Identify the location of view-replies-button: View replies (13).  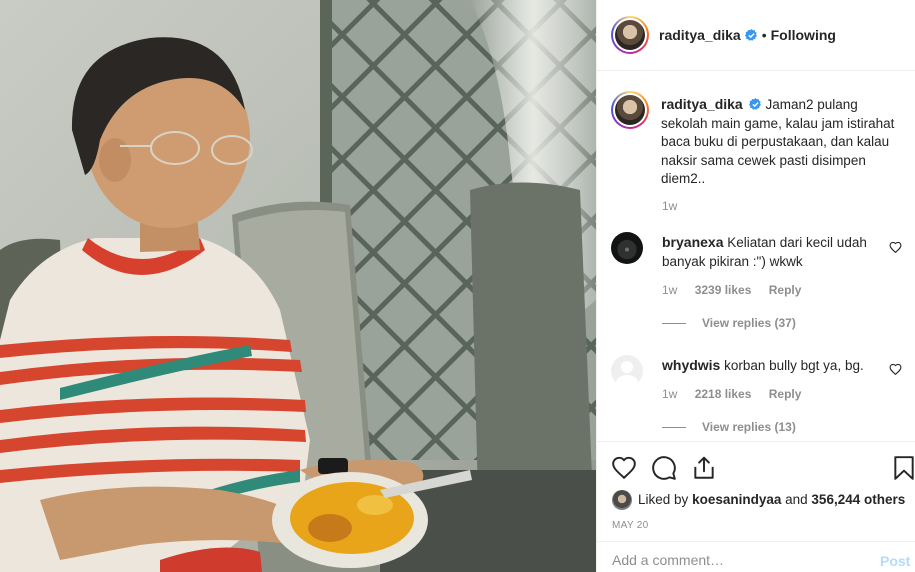
(729, 427).